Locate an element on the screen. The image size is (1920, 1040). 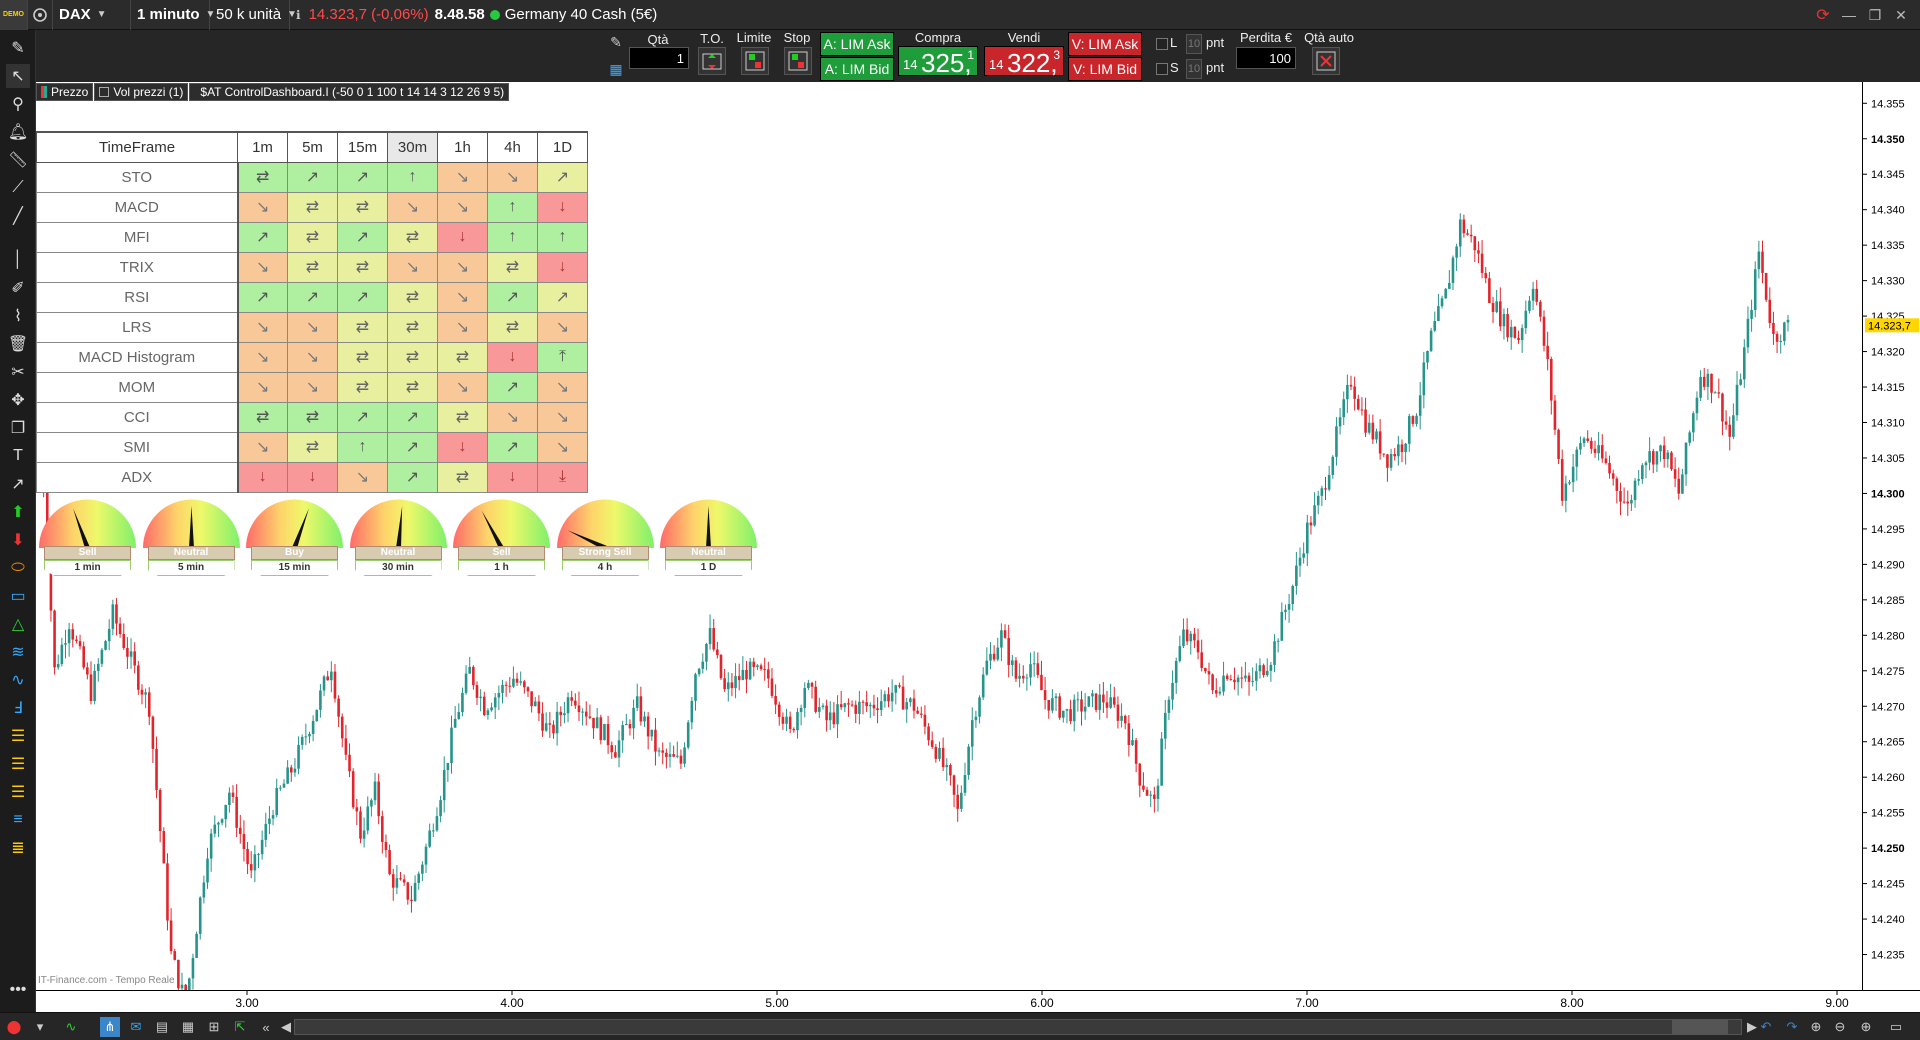
wrench-icon: ✎ is located at coordinates (616, 42).